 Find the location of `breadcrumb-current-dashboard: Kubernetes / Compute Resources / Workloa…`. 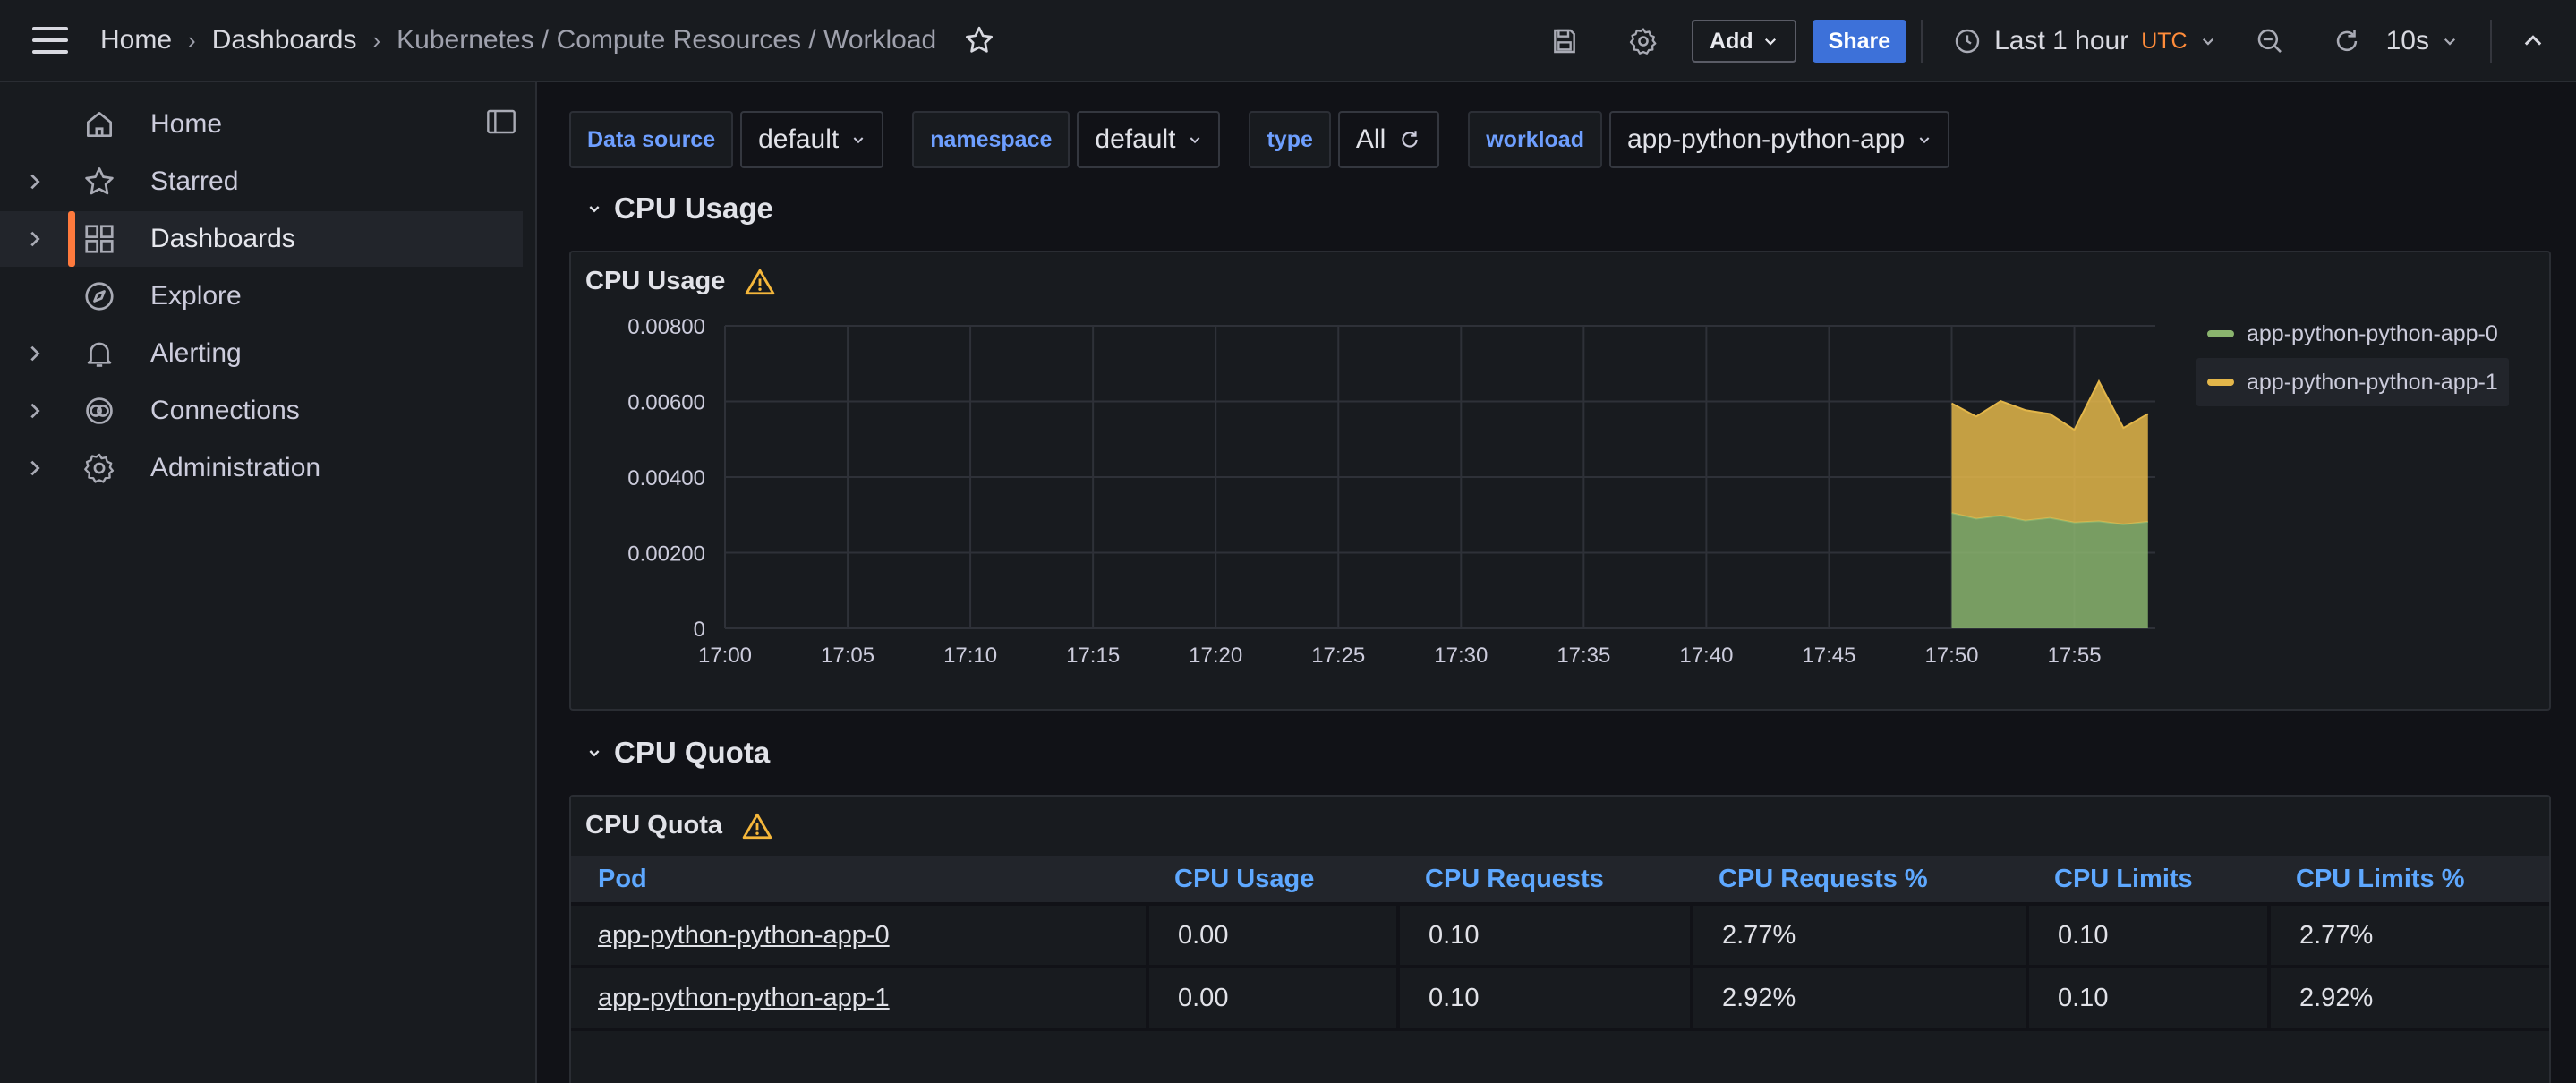

breadcrumb-current-dashboard: Kubernetes / Compute Resources / Workloa… is located at coordinates (667, 40).